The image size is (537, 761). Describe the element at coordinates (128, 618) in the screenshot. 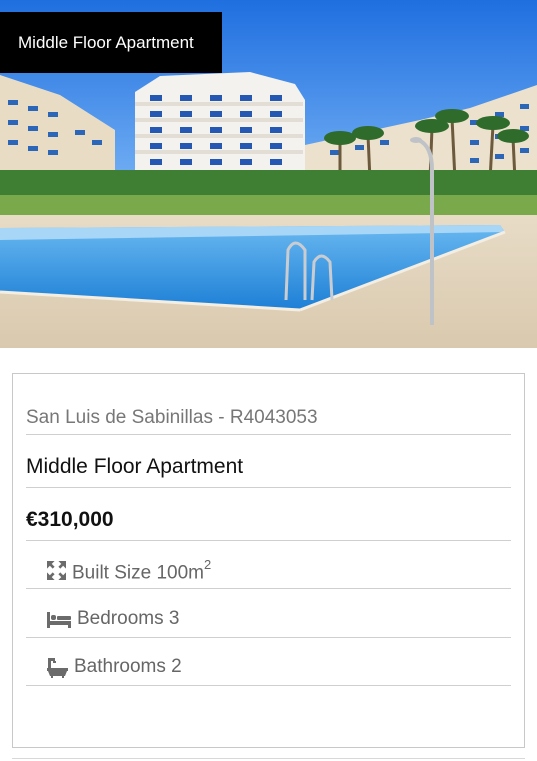

I see `bedrooms-label: Bedrooms 3` at that location.